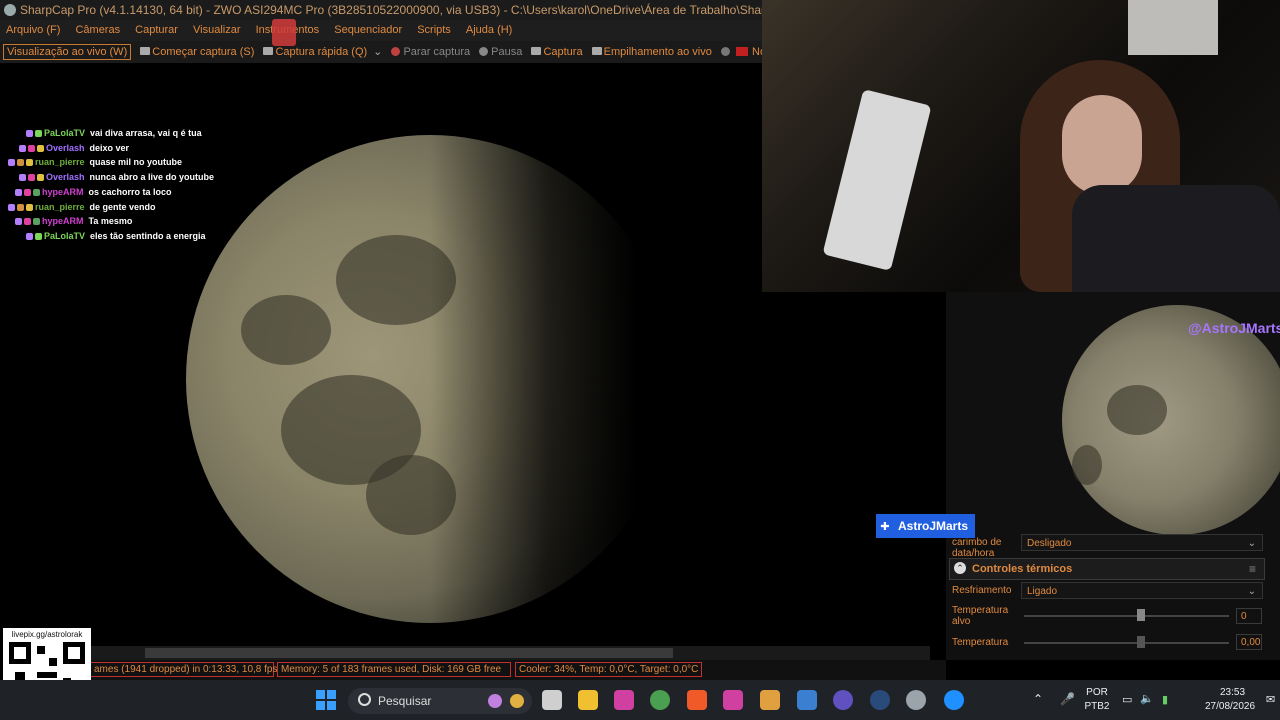 The width and height of the screenshot is (1280, 720). I want to click on cooling-select: Ligado ⌄, so click(1142, 590).